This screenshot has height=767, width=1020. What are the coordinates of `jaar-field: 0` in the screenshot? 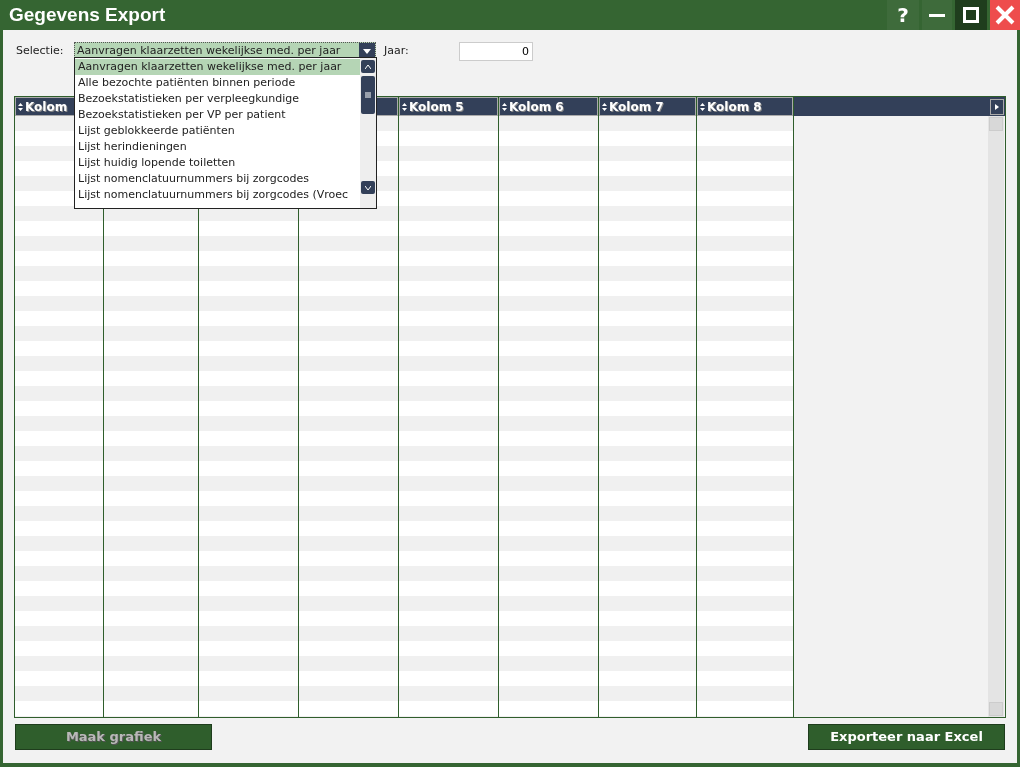 It's located at (496, 51).